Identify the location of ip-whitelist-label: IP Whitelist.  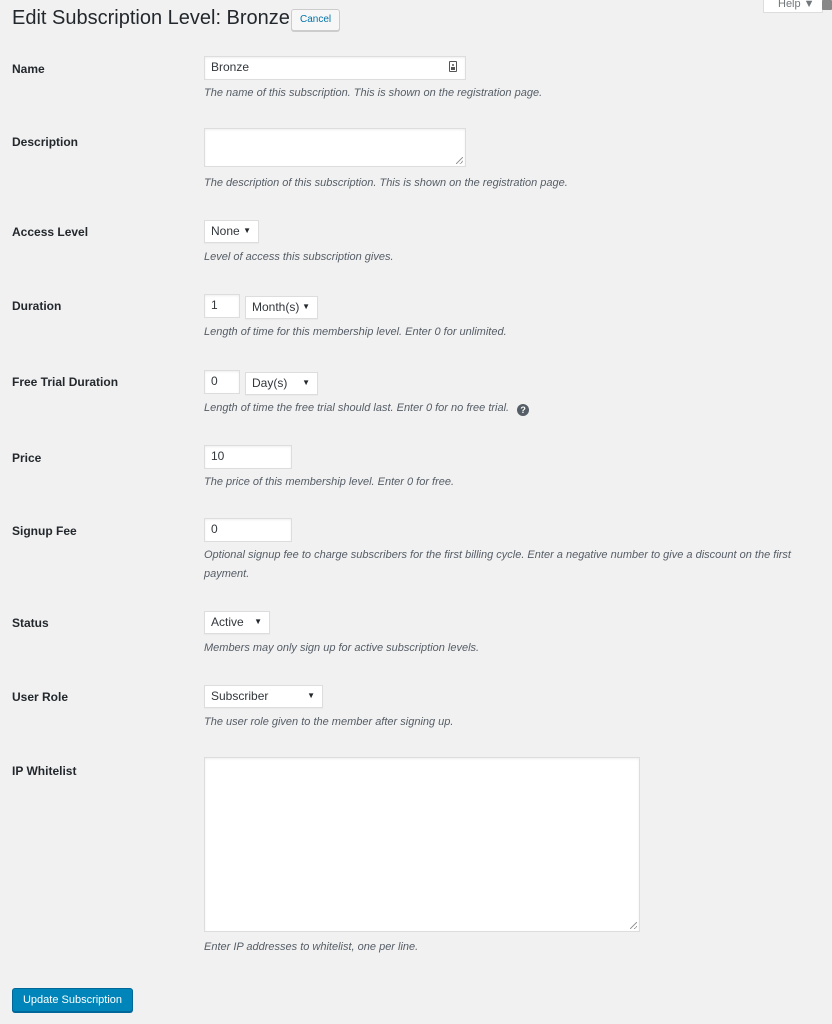
(44, 771).